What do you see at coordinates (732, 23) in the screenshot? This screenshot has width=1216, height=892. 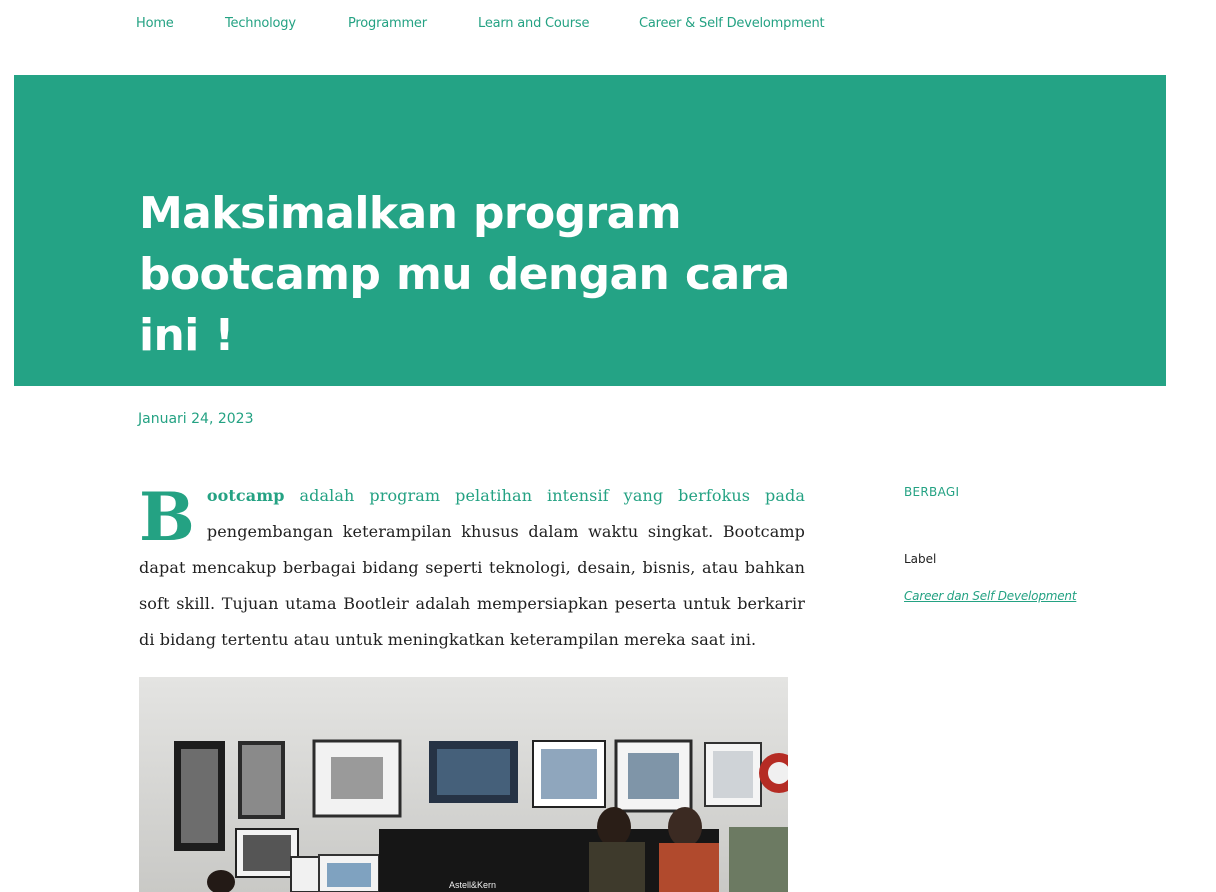 I see `nav-item-career-self-development: Career & Self Develompment` at bounding box center [732, 23].